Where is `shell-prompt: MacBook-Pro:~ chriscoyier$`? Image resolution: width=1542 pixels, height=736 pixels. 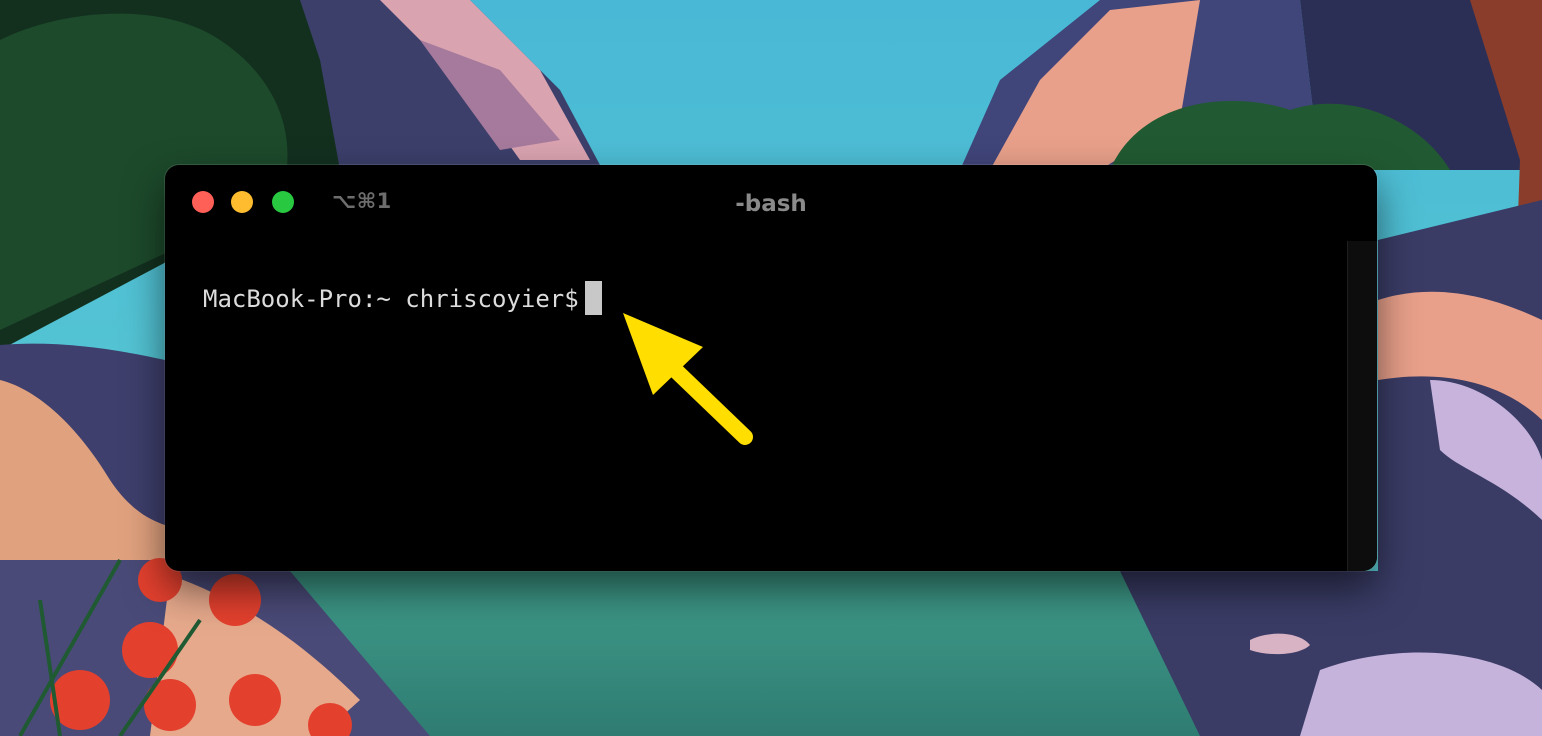 shell-prompt: MacBook-Pro:~ chriscoyier$ is located at coordinates (391, 299).